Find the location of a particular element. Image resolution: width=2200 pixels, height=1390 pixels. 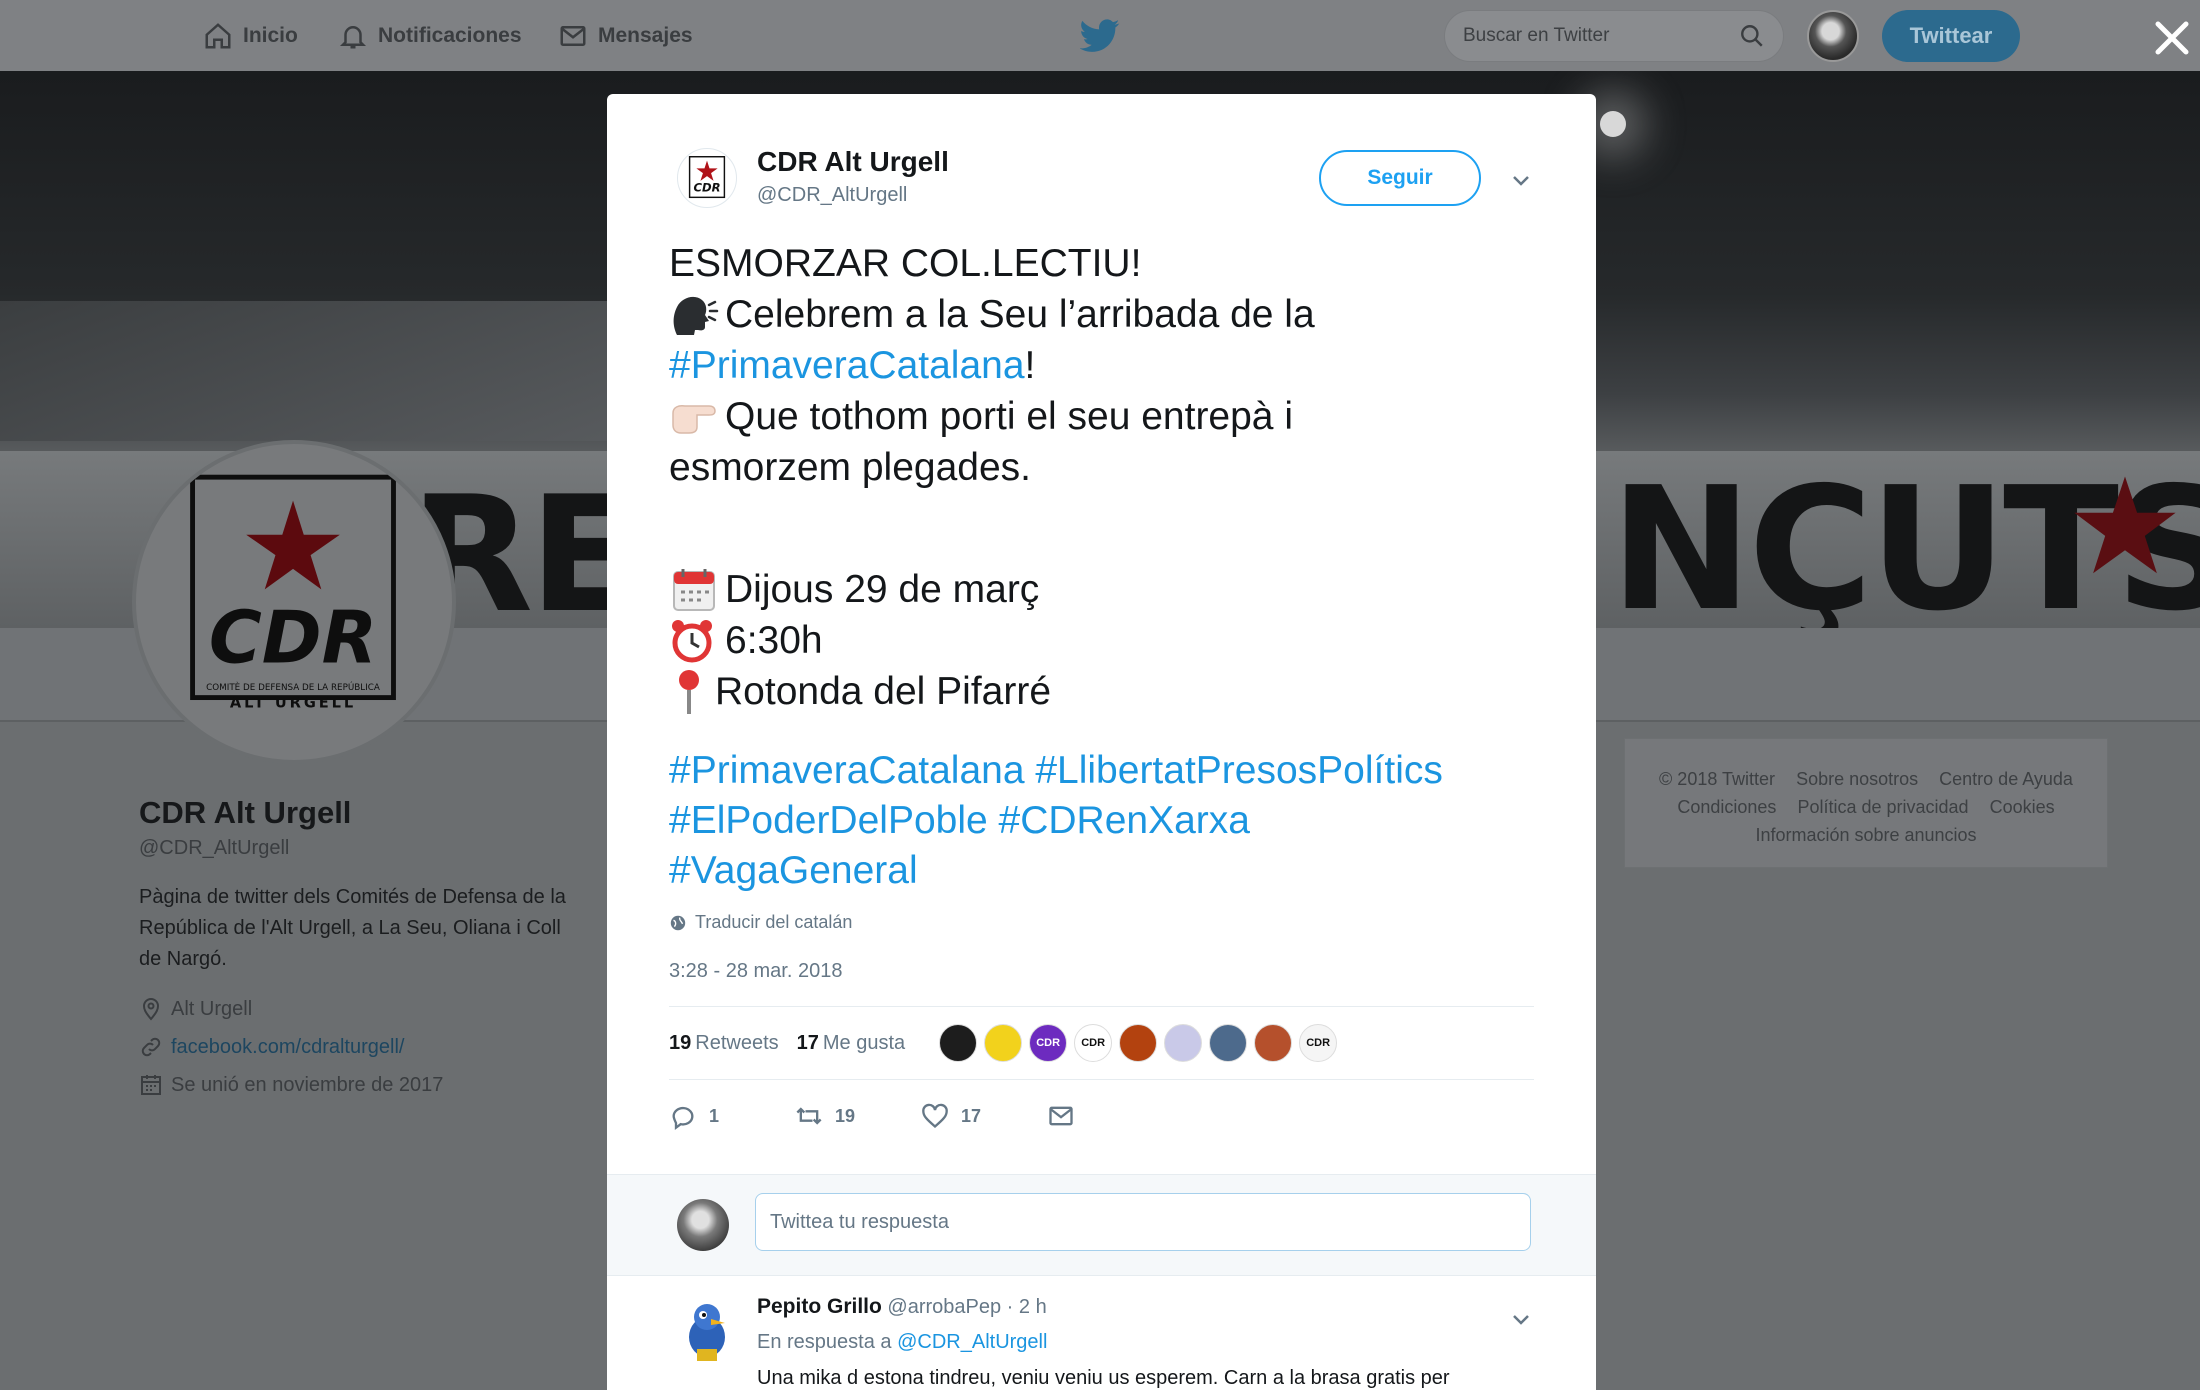

profile-joined: Se unió en noviembre de 2017 is located at coordinates (359, 1085).